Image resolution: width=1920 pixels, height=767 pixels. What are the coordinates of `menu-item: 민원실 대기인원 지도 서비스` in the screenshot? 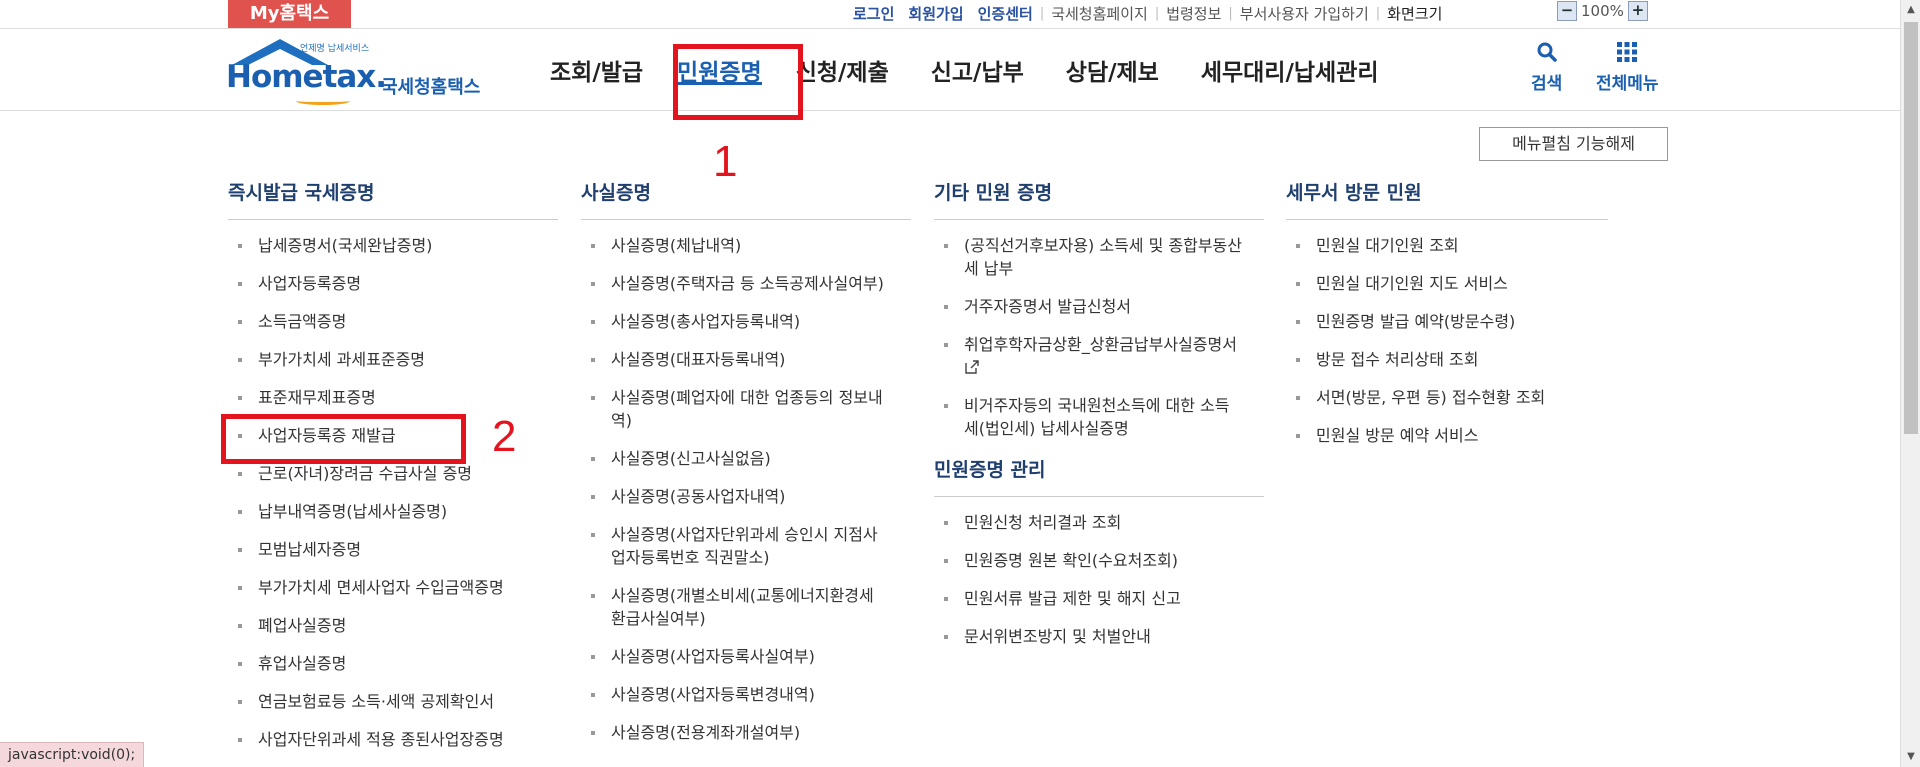 It's located at (1441, 283).